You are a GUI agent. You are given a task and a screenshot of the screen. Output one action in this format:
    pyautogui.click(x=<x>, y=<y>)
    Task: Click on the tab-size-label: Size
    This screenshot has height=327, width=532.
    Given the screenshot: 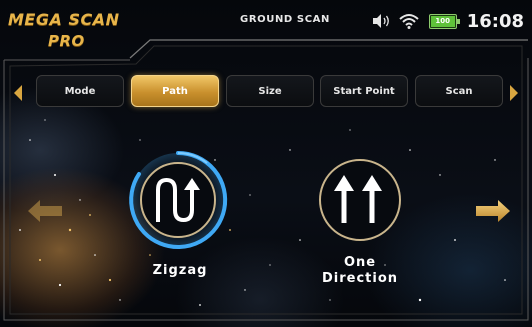 What is the action you would take?
    pyautogui.click(x=270, y=91)
    